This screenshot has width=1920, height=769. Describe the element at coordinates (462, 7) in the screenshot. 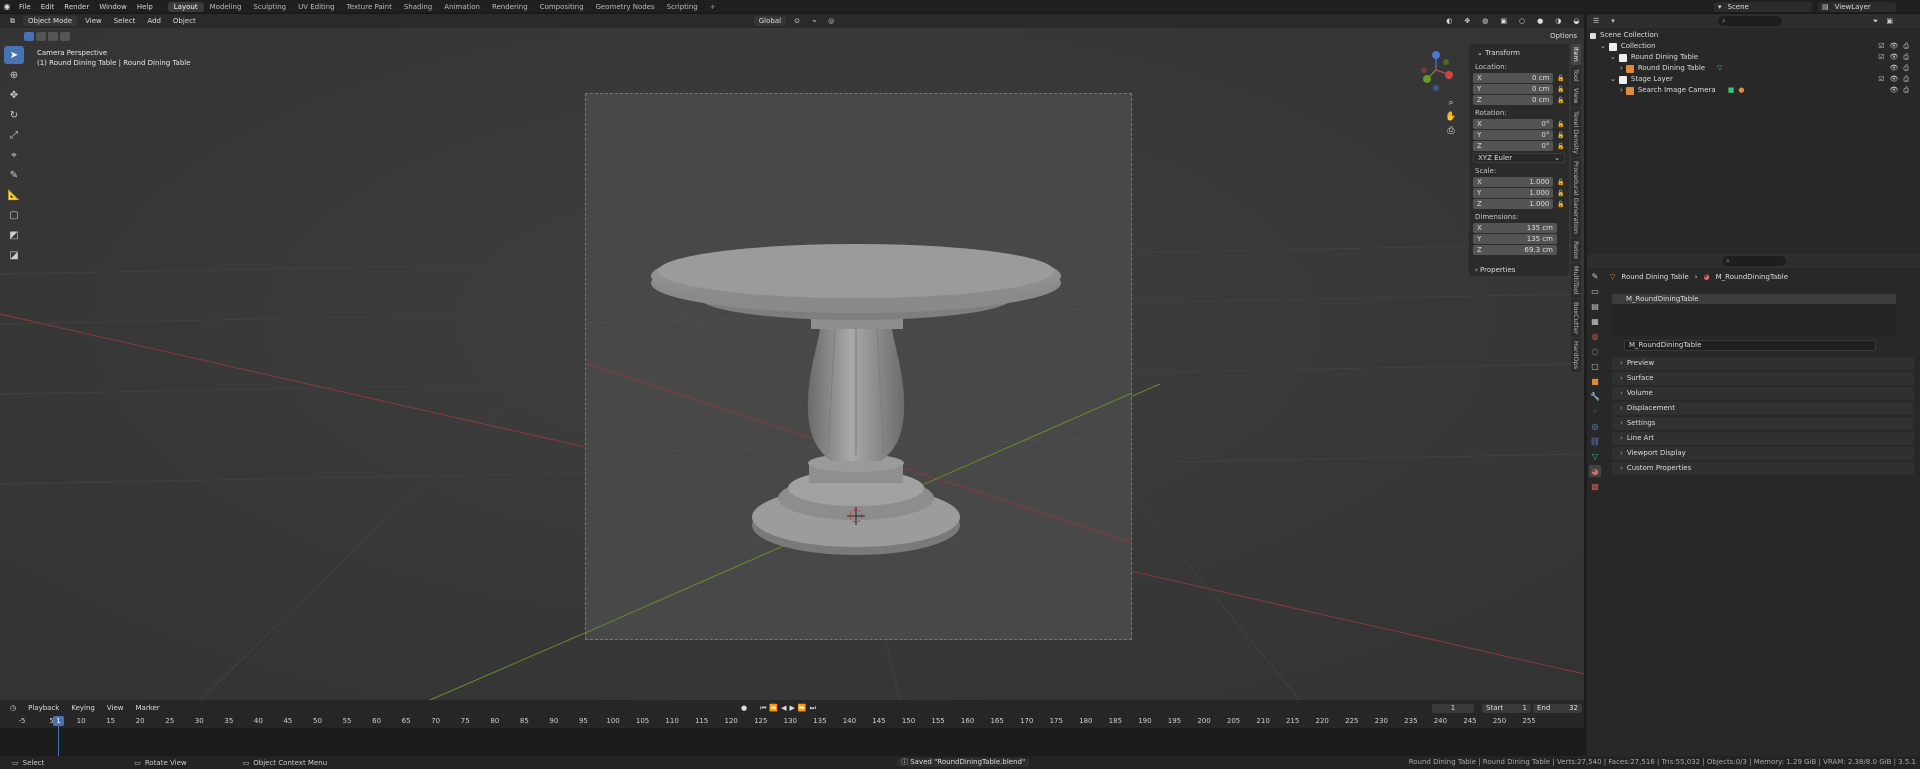

I see `tab-animation: Animation` at that location.